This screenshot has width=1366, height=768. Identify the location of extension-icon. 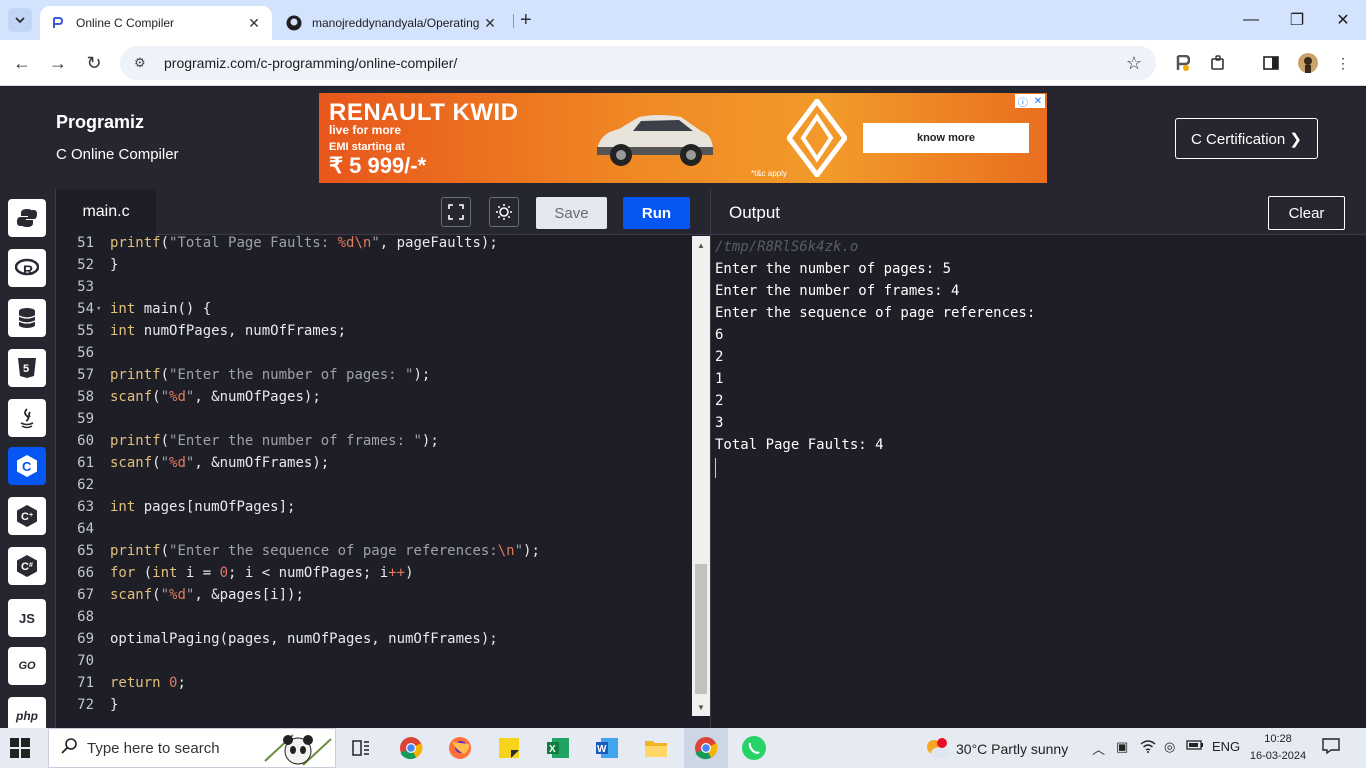
(1183, 63).